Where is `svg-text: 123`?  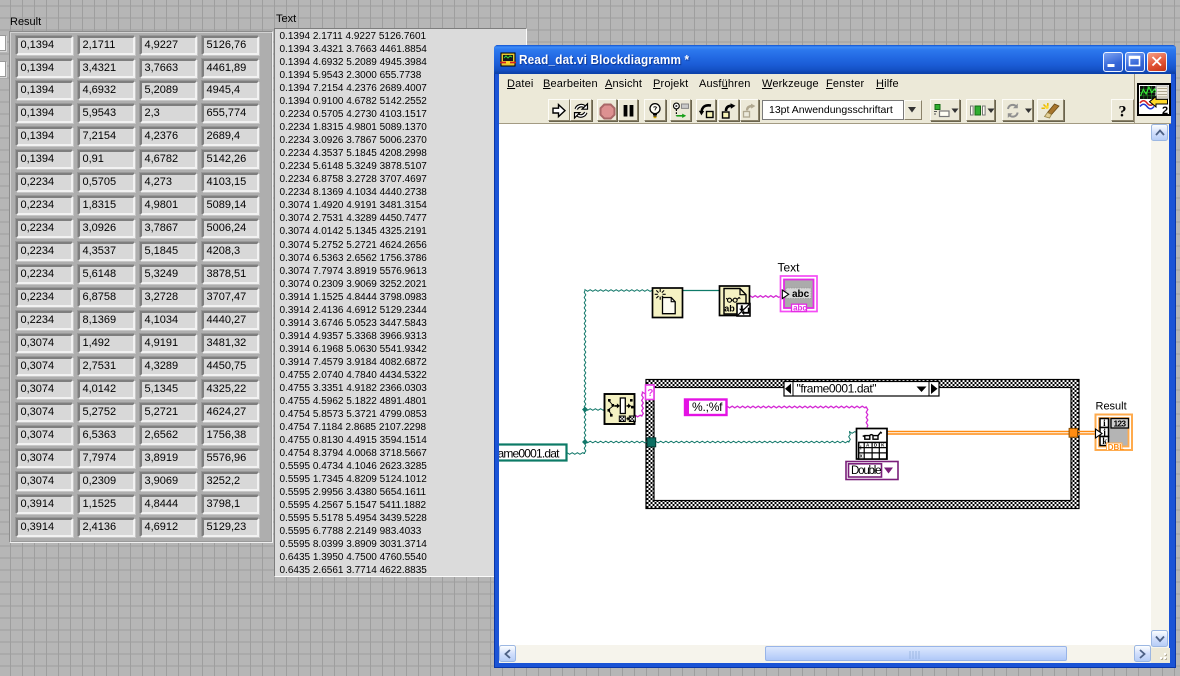 svg-text: 123 is located at coordinates (1119, 423).